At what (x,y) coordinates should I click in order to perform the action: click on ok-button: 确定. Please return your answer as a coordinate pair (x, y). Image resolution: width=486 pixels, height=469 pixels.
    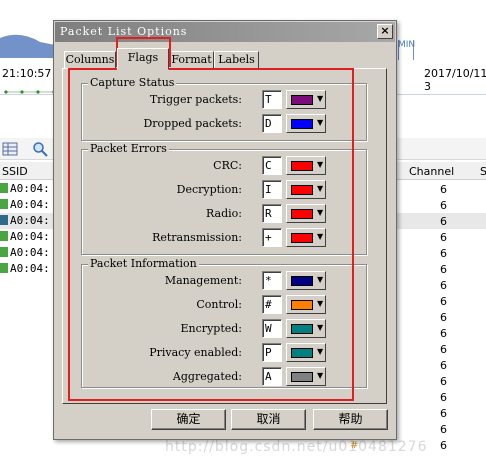
    Looking at the image, I should click on (188, 419).